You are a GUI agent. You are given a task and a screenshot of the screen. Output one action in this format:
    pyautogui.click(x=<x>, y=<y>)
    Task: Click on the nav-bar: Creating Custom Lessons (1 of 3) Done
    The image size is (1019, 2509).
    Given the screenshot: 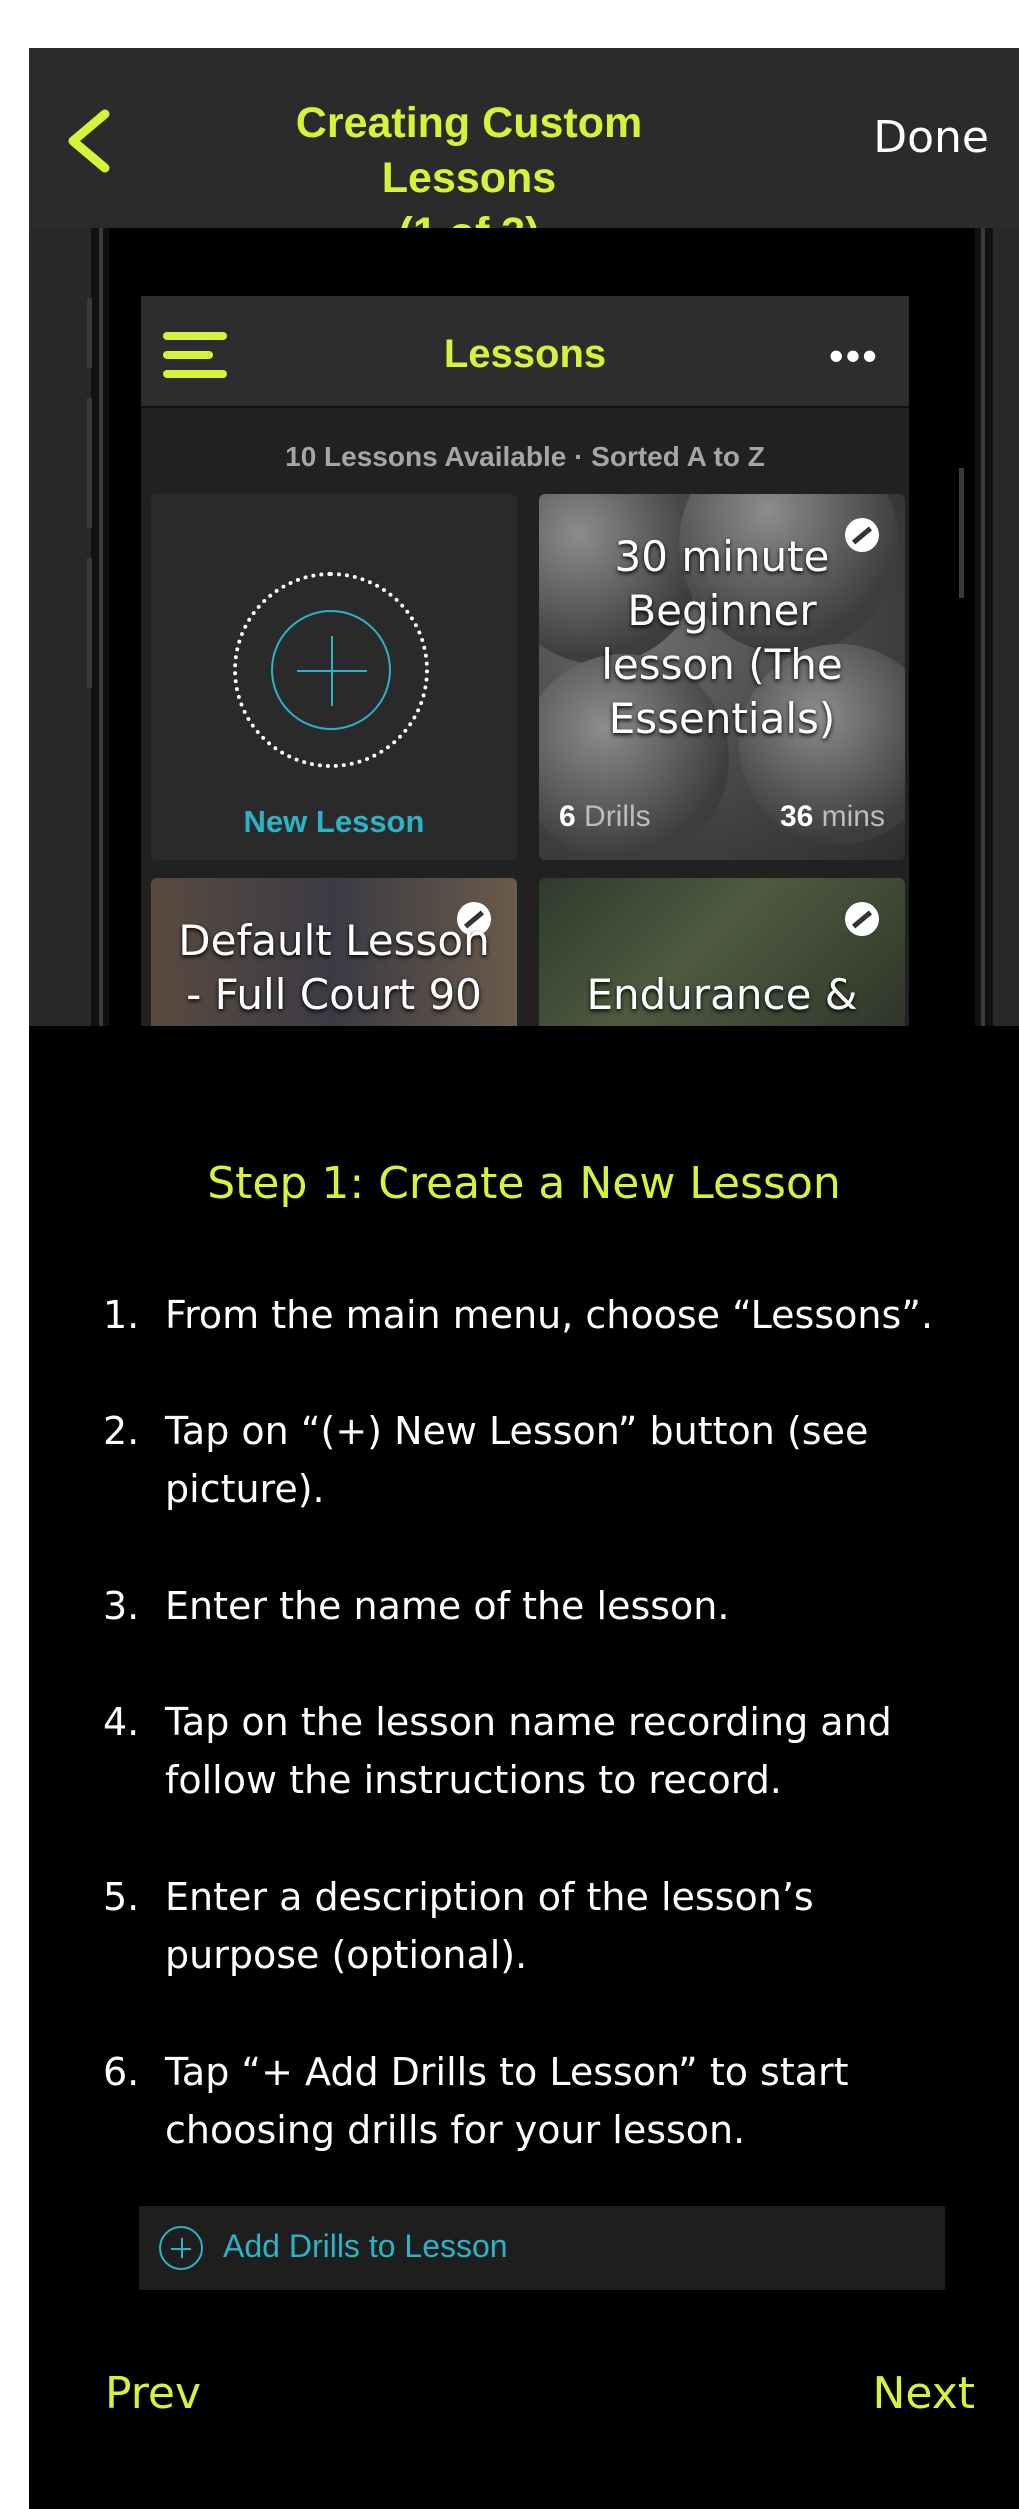 What is the action you would take?
    pyautogui.click(x=524, y=152)
    